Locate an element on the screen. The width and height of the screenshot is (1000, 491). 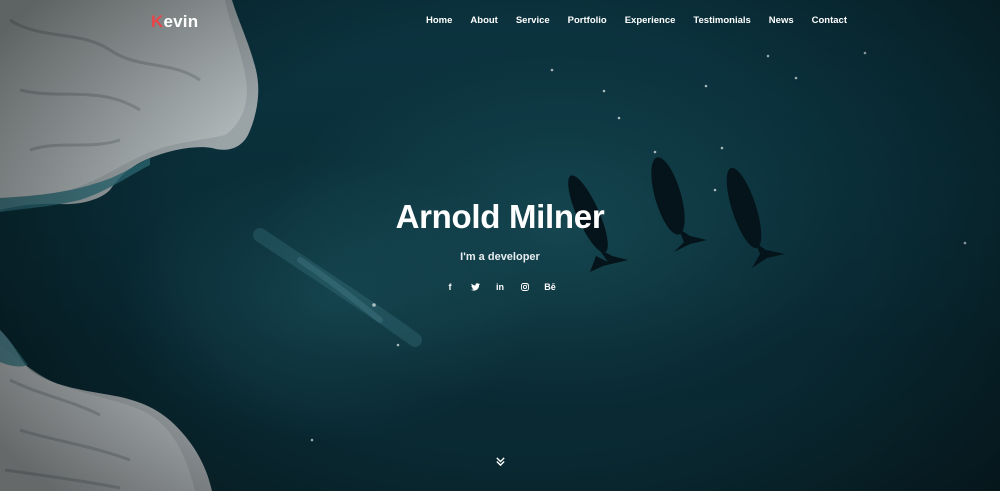
twitter-link is located at coordinates (475, 287).